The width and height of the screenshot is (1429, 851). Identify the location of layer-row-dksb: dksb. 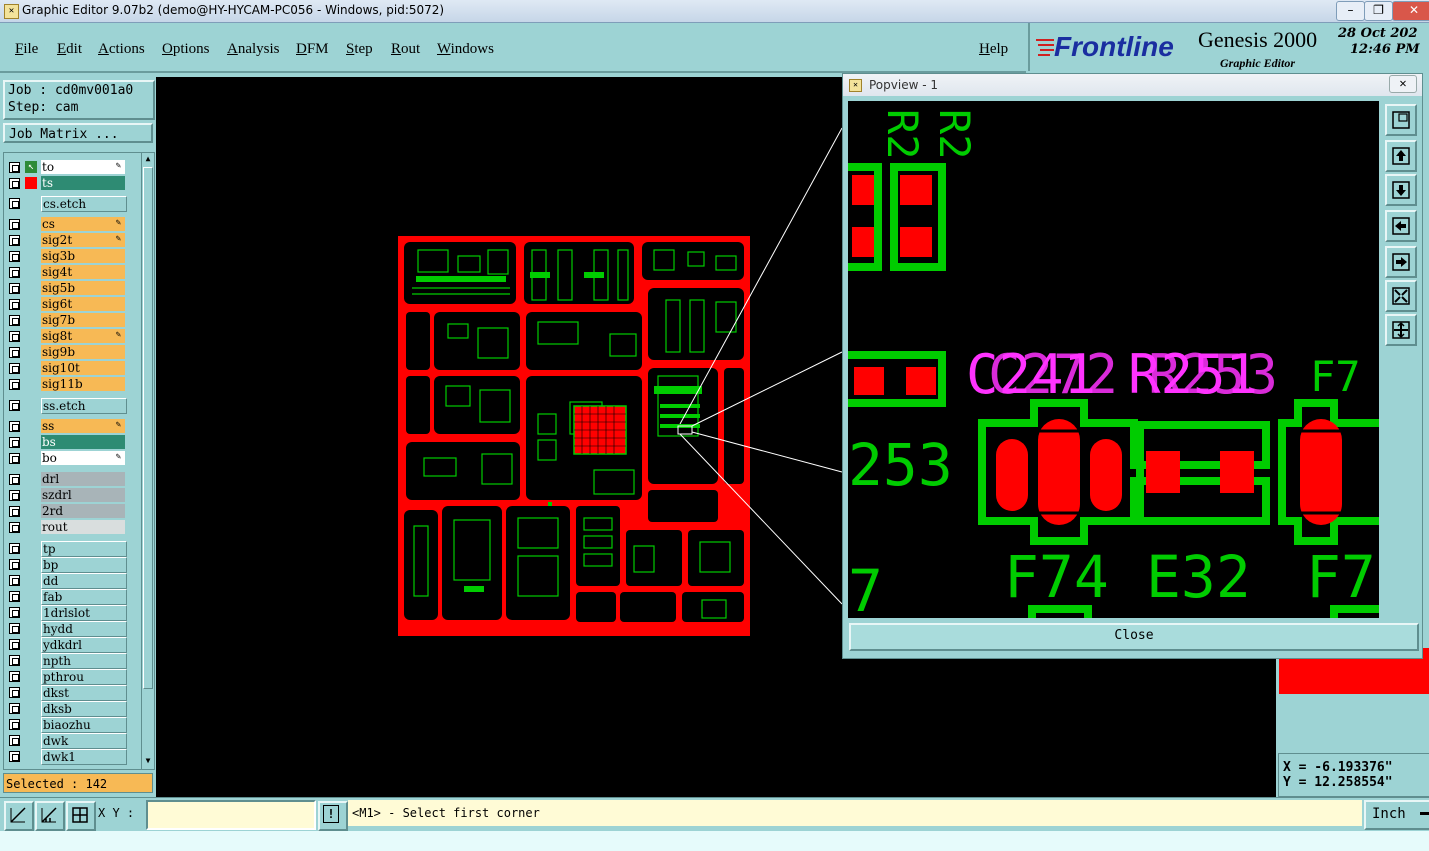
(66, 709).